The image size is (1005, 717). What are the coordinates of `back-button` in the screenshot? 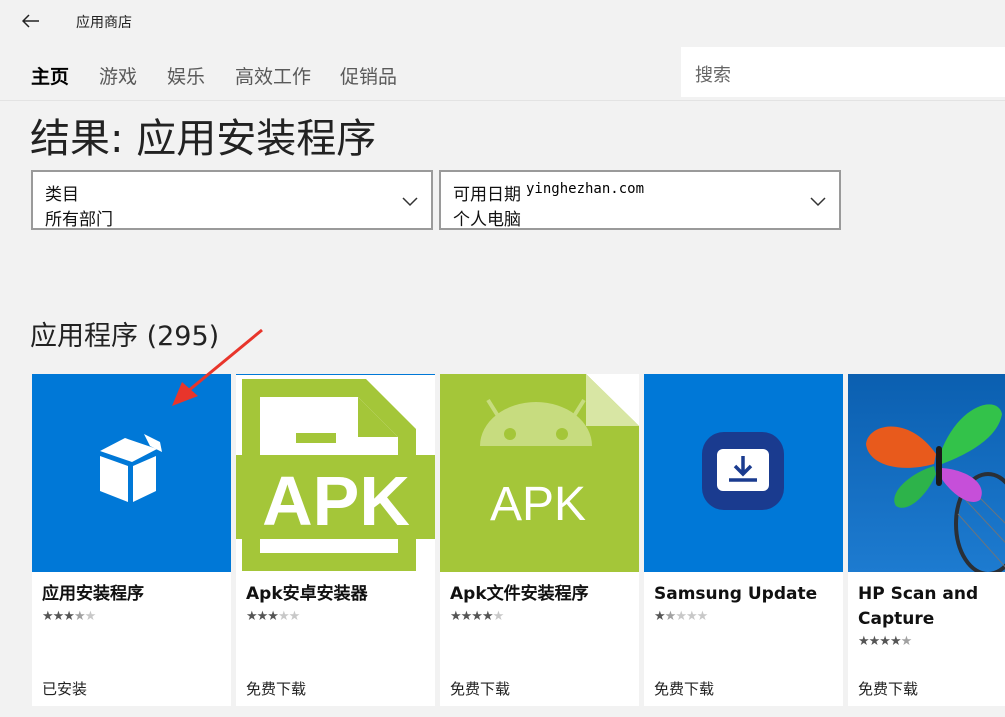 It's located at (31, 21).